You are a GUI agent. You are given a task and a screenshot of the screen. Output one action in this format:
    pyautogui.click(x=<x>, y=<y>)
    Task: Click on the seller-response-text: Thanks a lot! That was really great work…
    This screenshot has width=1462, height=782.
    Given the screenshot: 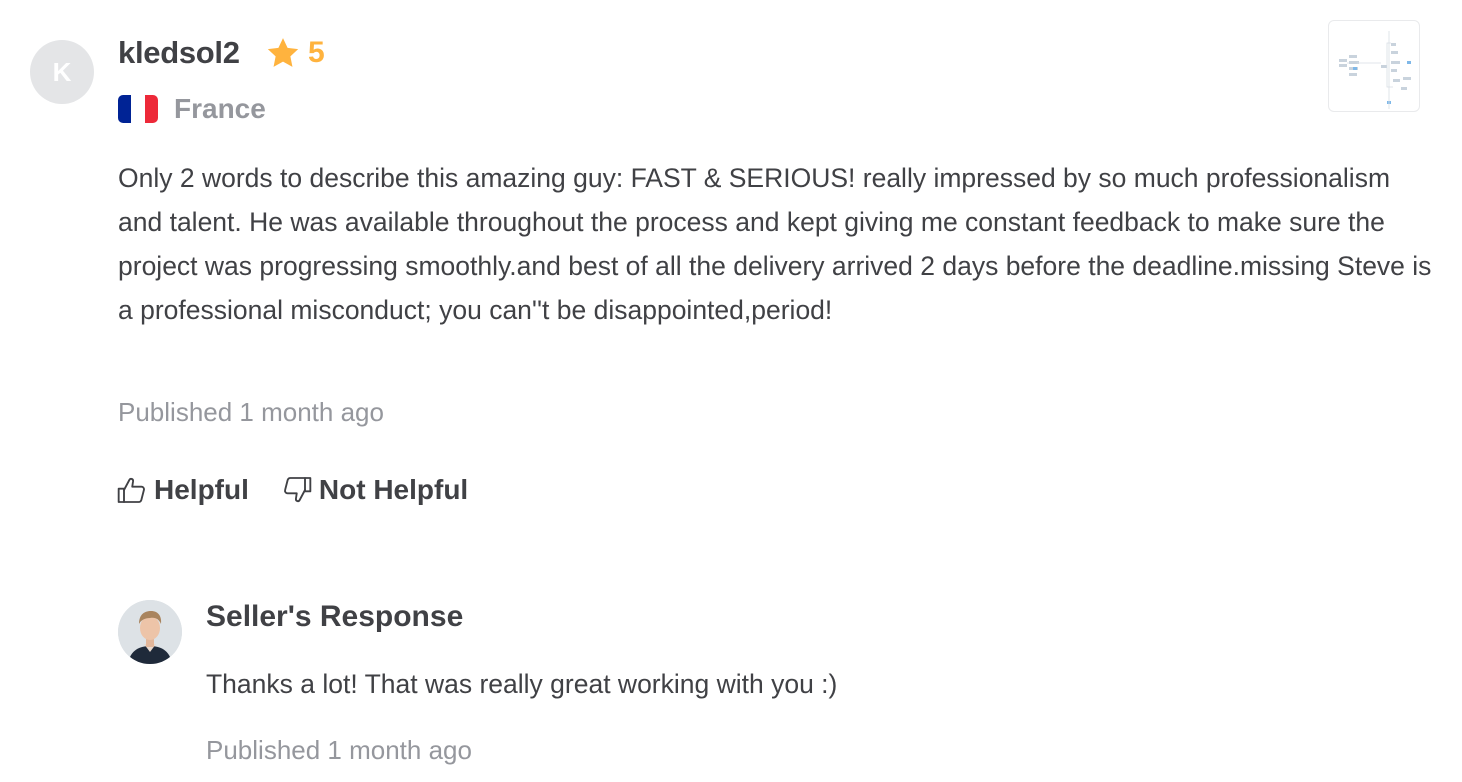 What is the action you would take?
    pyautogui.click(x=522, y=684)
    